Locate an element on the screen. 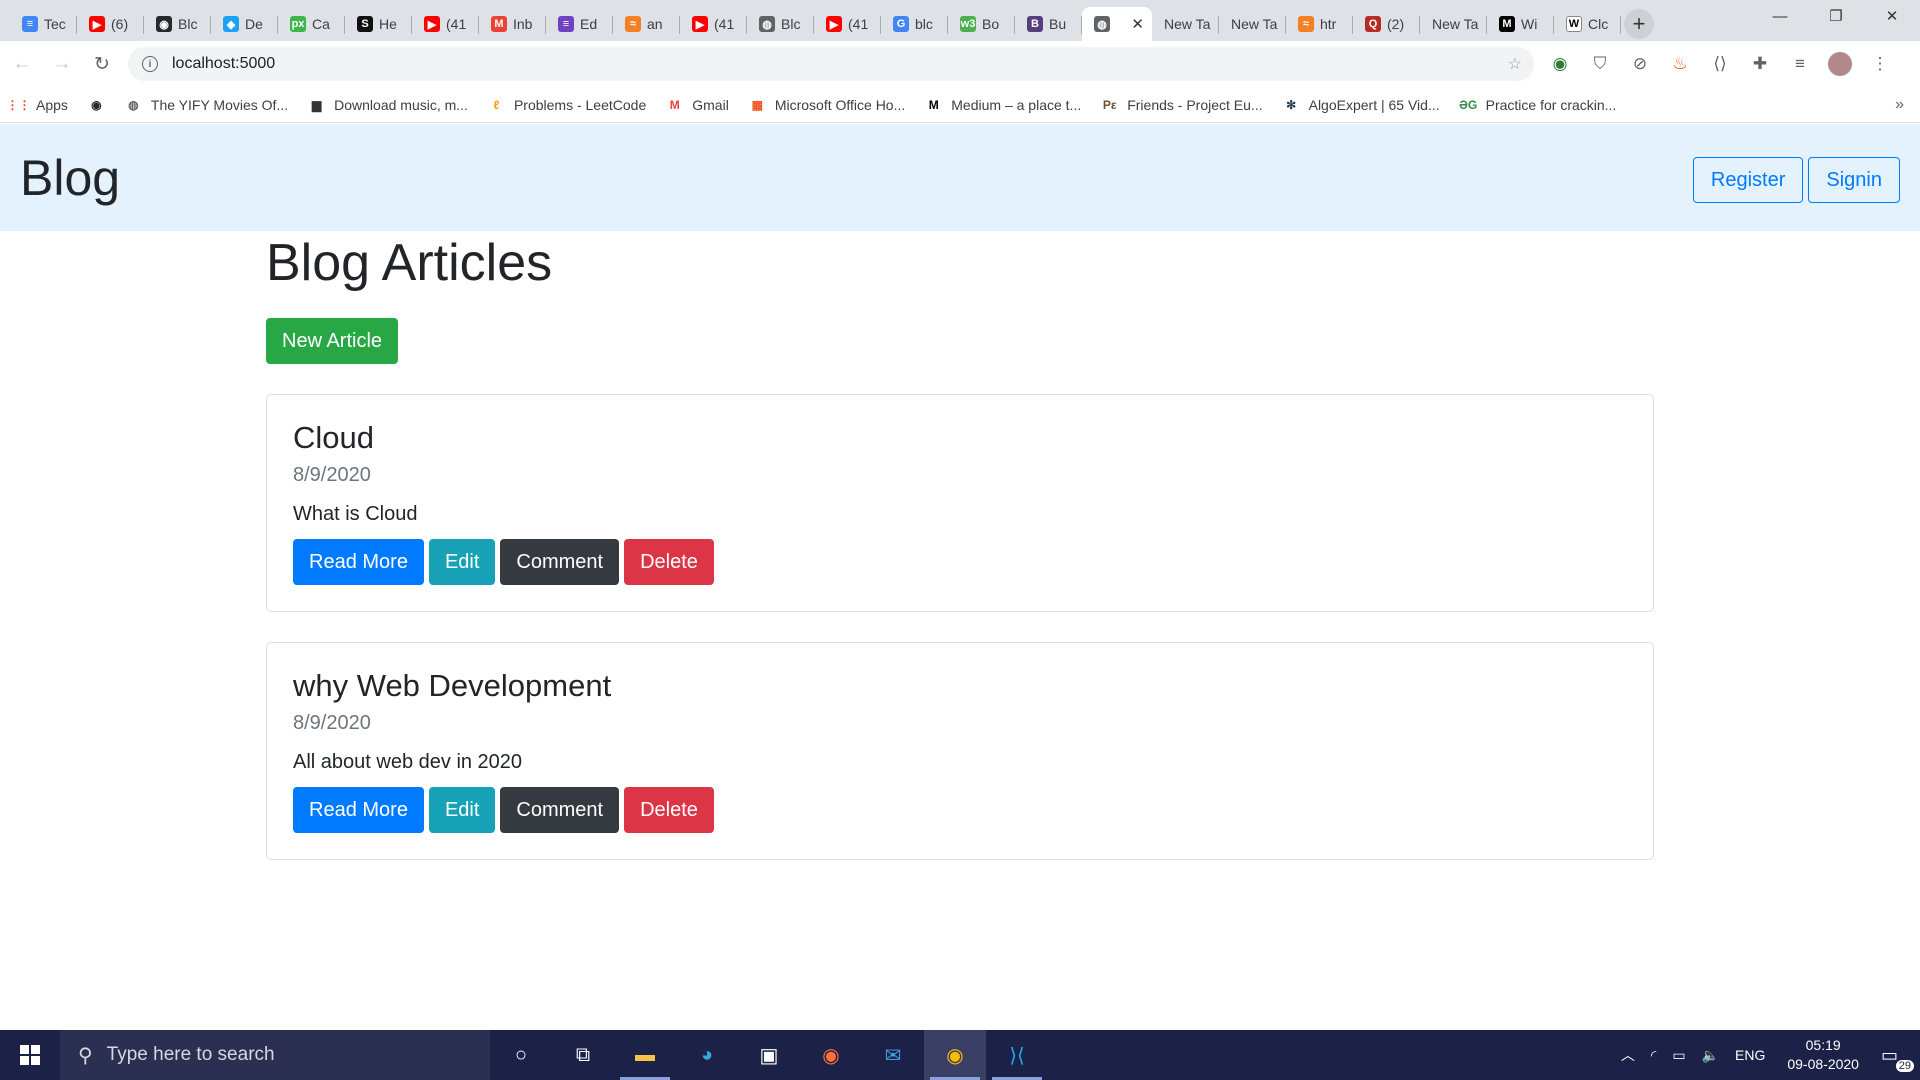 This screenshot has width=1920, height=1080. youtube-icon: ▶ is located at coordinates (700, 24).